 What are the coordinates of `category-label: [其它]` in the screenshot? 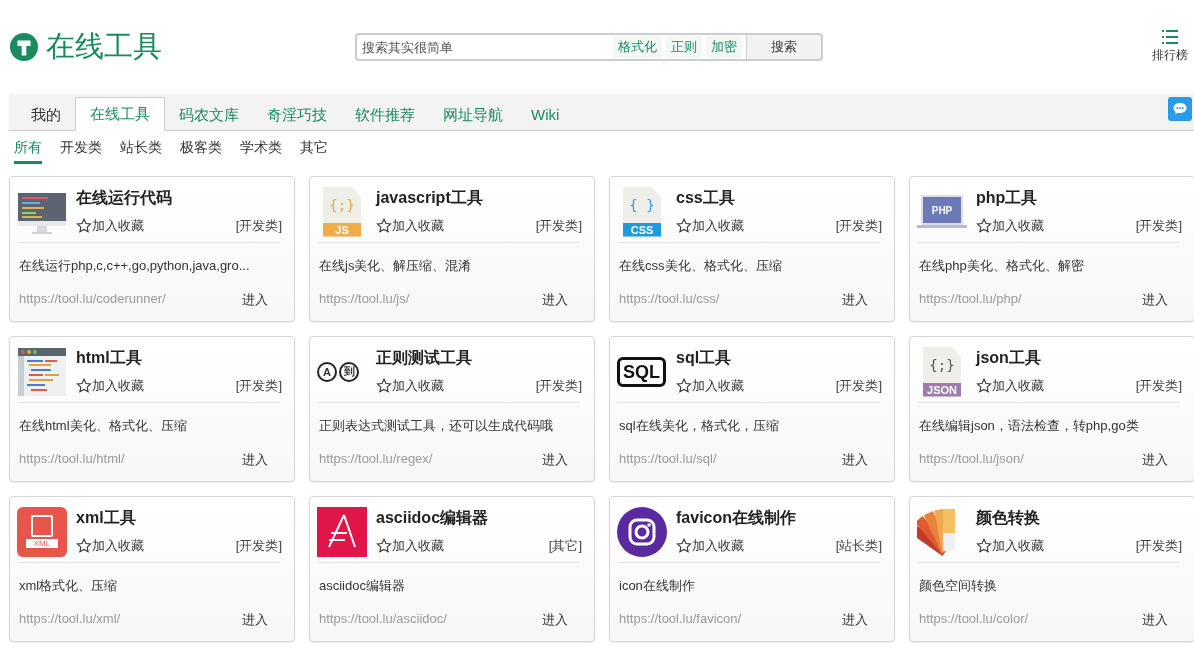 It's located at (565, 546).